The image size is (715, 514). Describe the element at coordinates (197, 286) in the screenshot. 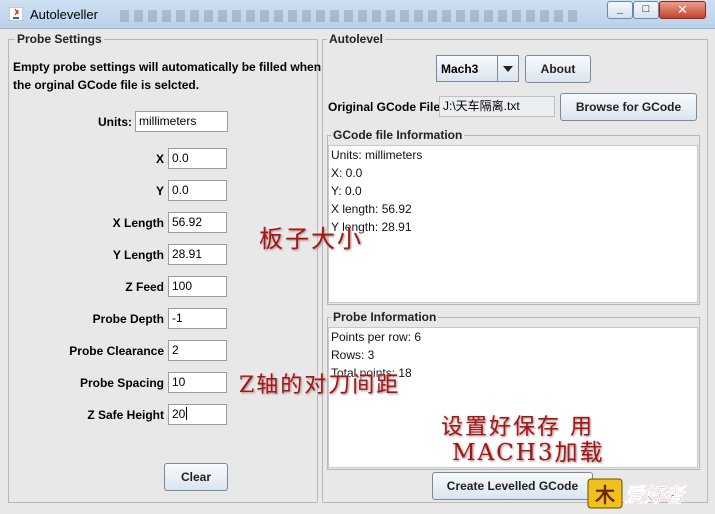

I see `z-feed-field: 100` at that location.